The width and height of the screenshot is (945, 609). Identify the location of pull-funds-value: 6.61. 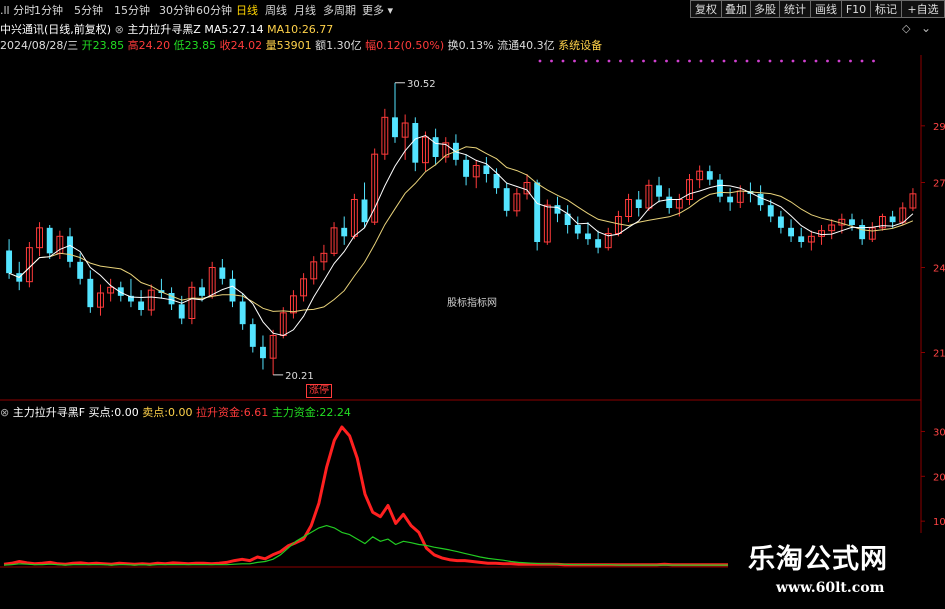
(256, 412).